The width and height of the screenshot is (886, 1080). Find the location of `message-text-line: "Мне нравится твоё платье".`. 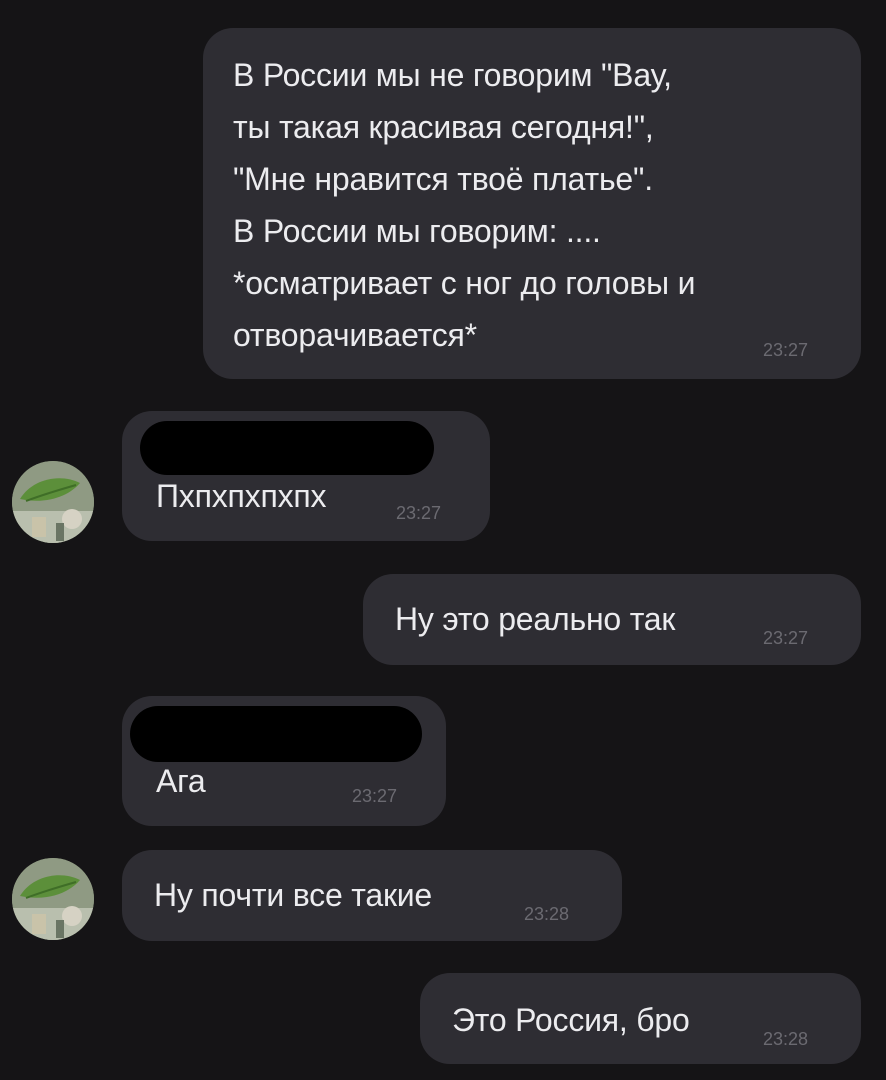

message-text-line: "Мне нравится твоё платье". is located at coordinates (443, 179).